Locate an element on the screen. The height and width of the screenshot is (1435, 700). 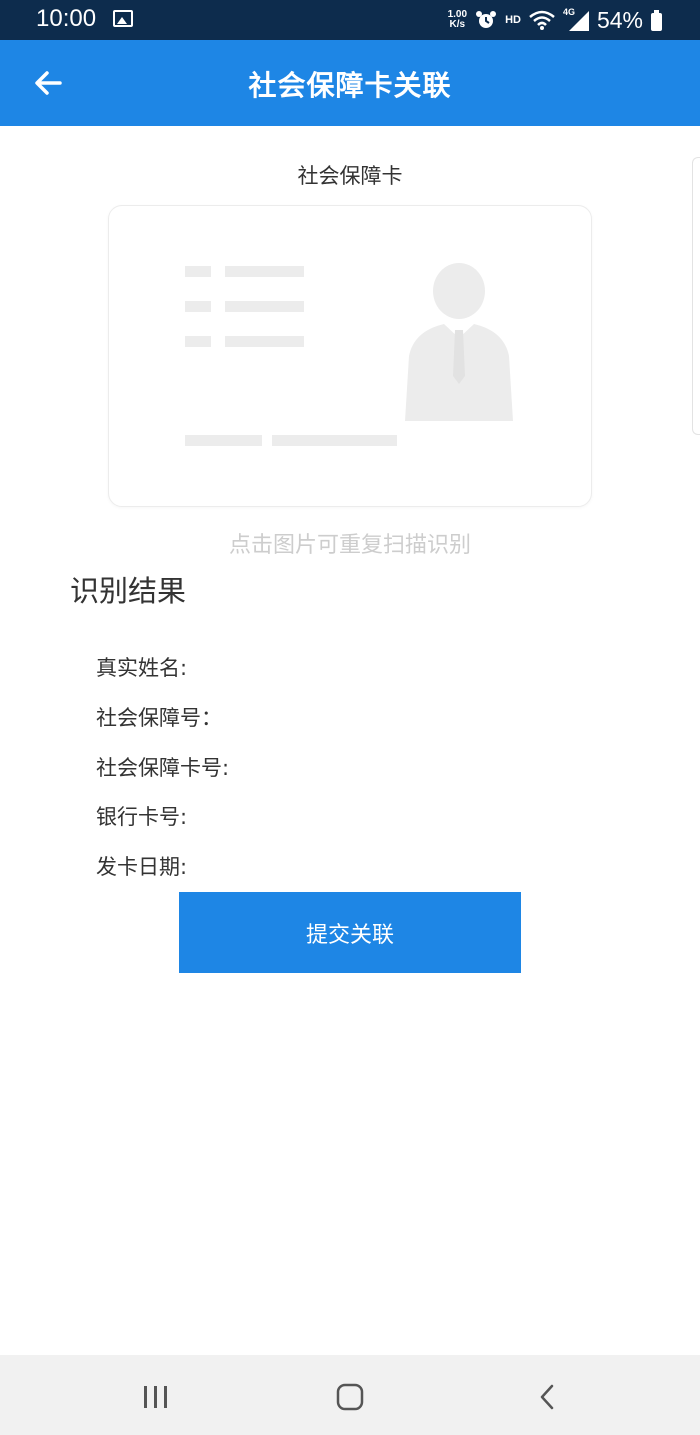
home-icon is located at coordinates (350, 1397).